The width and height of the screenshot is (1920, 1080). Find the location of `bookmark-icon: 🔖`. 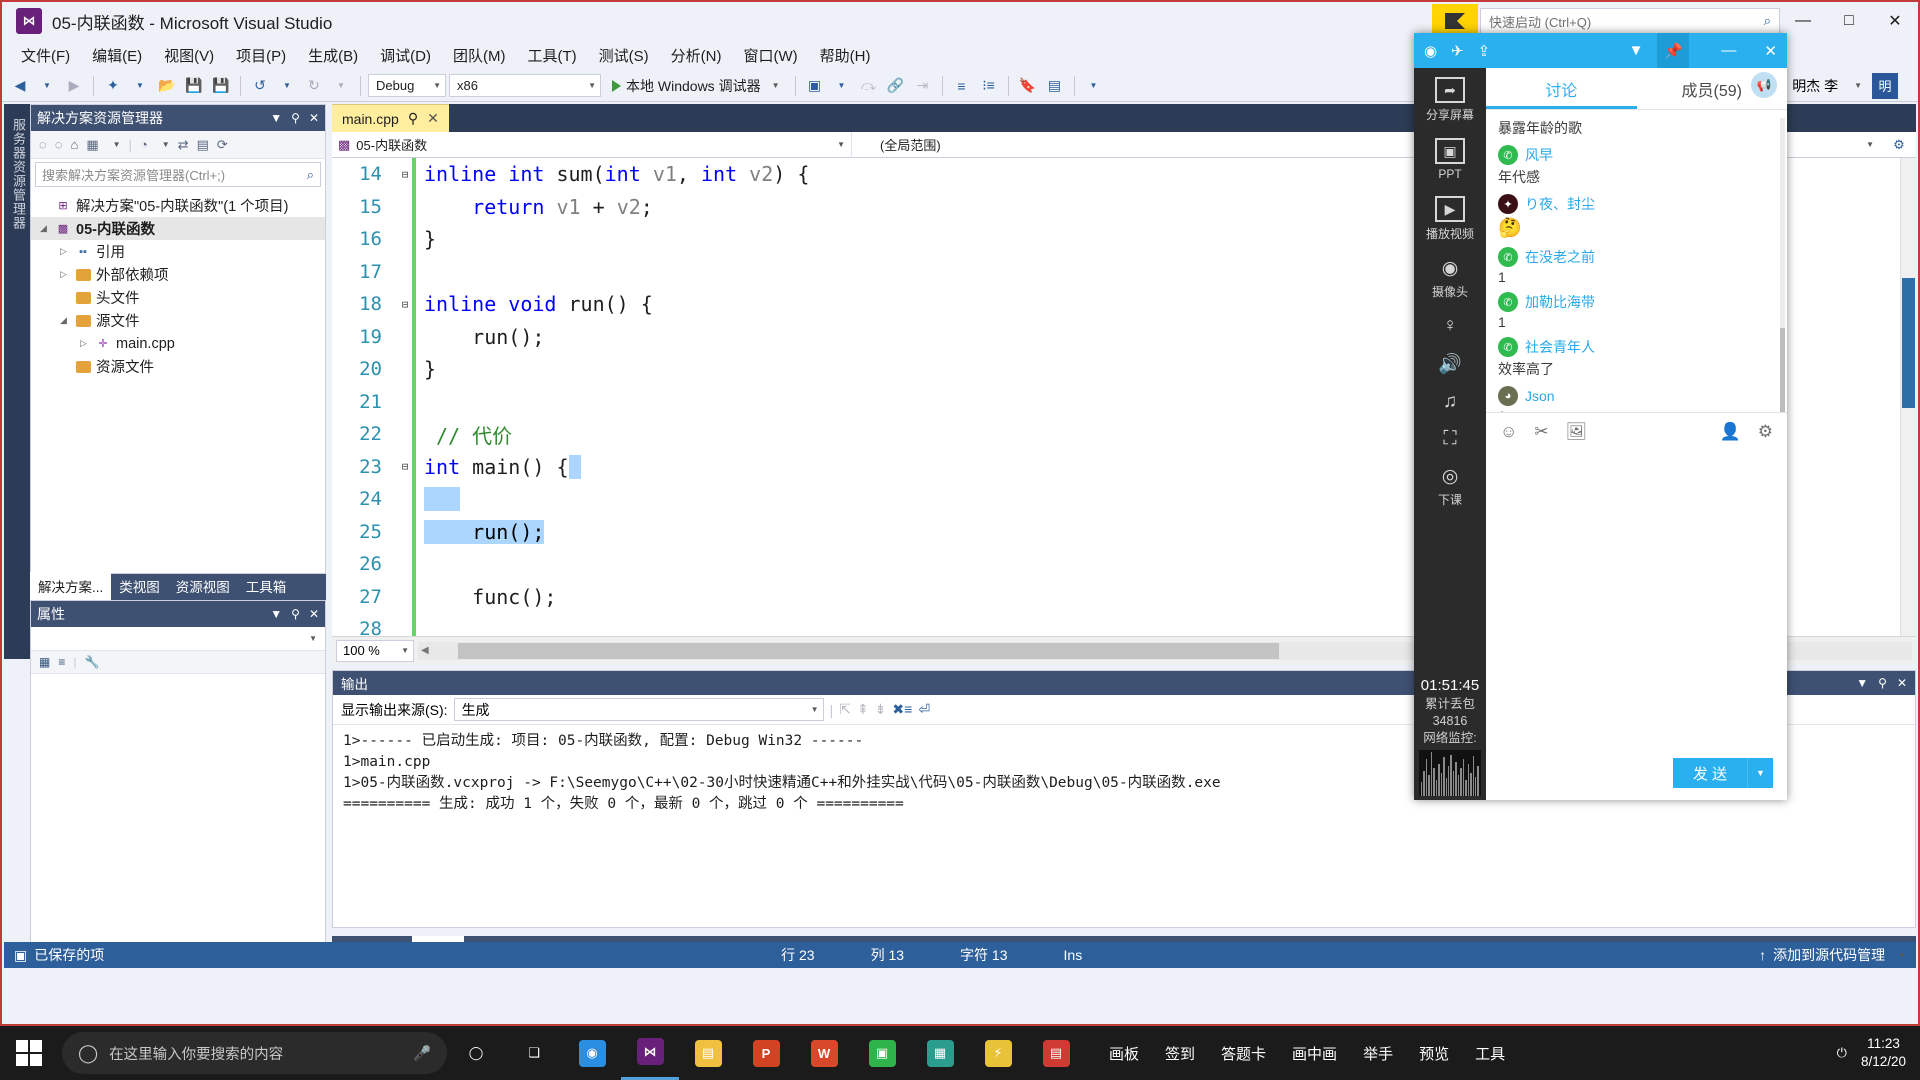

bookmark-icon: 🔖 is located at coordinates (1028, 86).